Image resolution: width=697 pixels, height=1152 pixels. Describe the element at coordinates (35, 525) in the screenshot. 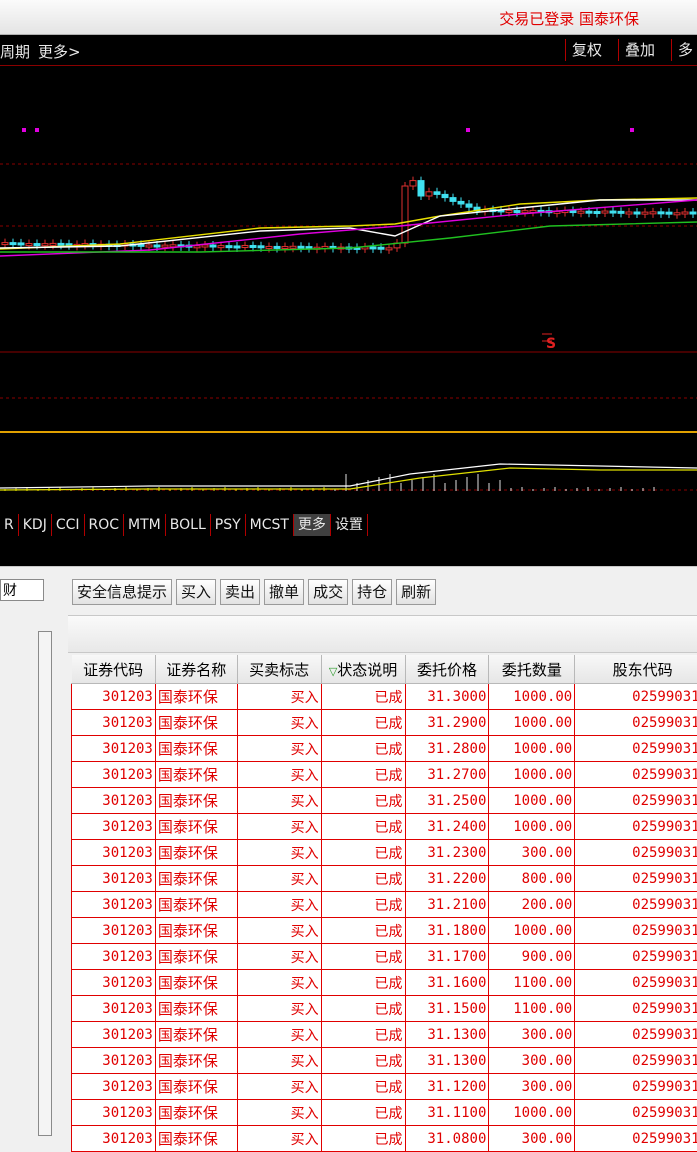

I see `tab-kdj: KDJ` at that location.